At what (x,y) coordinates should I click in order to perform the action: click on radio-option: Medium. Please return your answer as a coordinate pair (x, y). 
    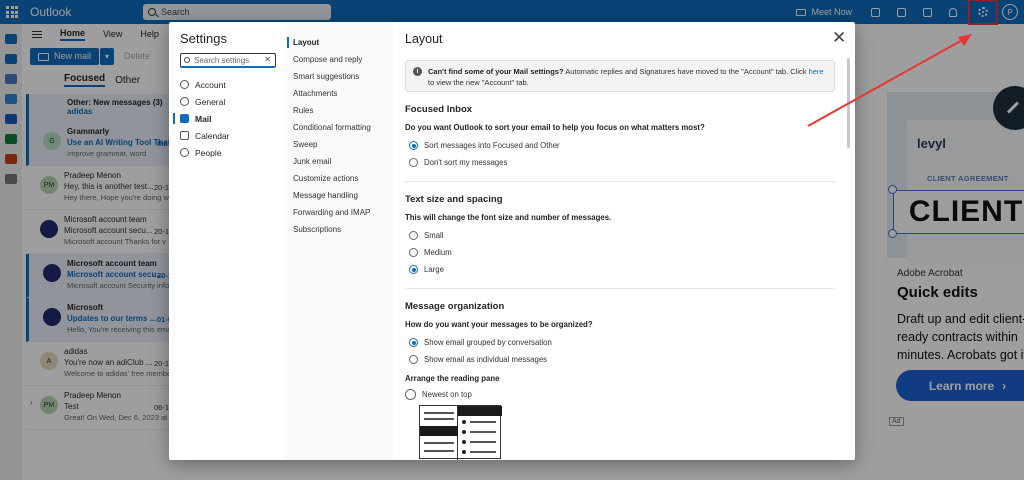
    Looking at the image, I should click on (620, 252).